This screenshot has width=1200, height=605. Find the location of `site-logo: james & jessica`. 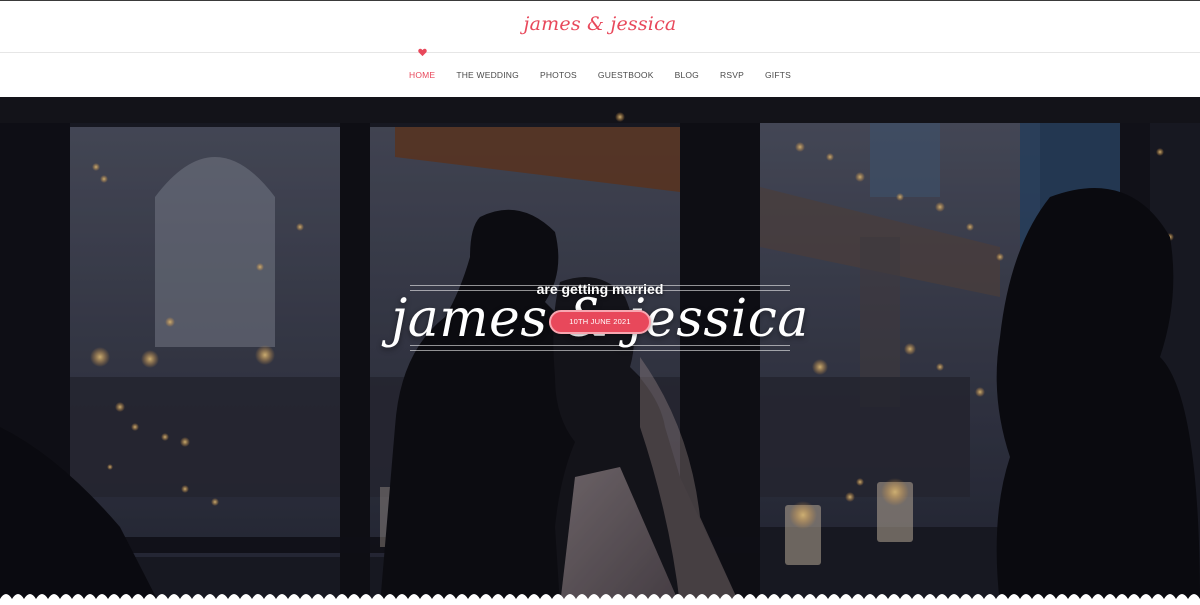

site-logo: james & jessica is located at coordinates (600, 24).